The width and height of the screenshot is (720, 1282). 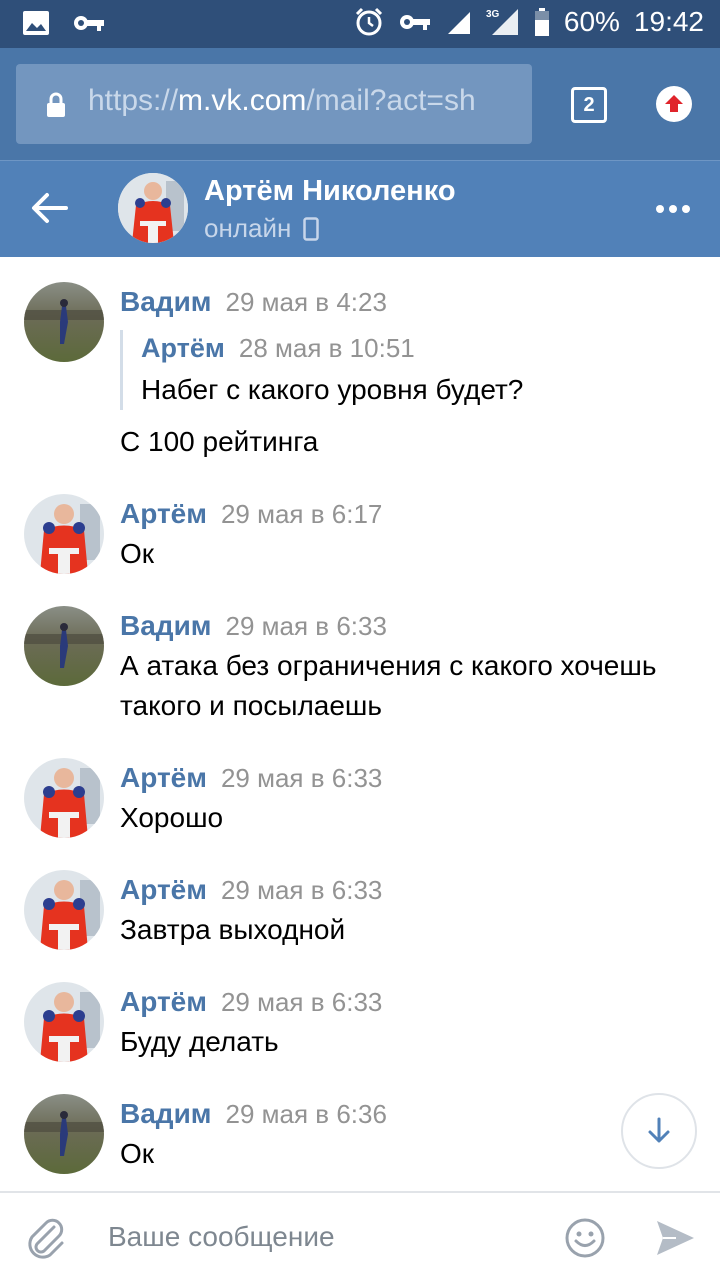 I want to click on mobile-icon, so click(x=311, y=228).